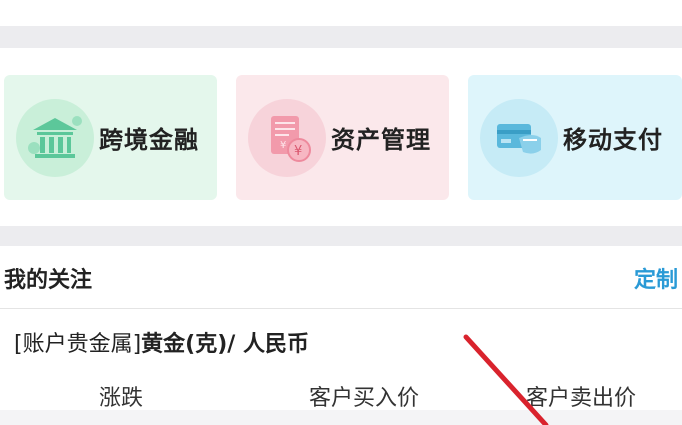 This screenshot has width=682, height=425. Describe the element at coordinates (506, 379) in the screenshot. I see `red-annotation-arrow` at that location.